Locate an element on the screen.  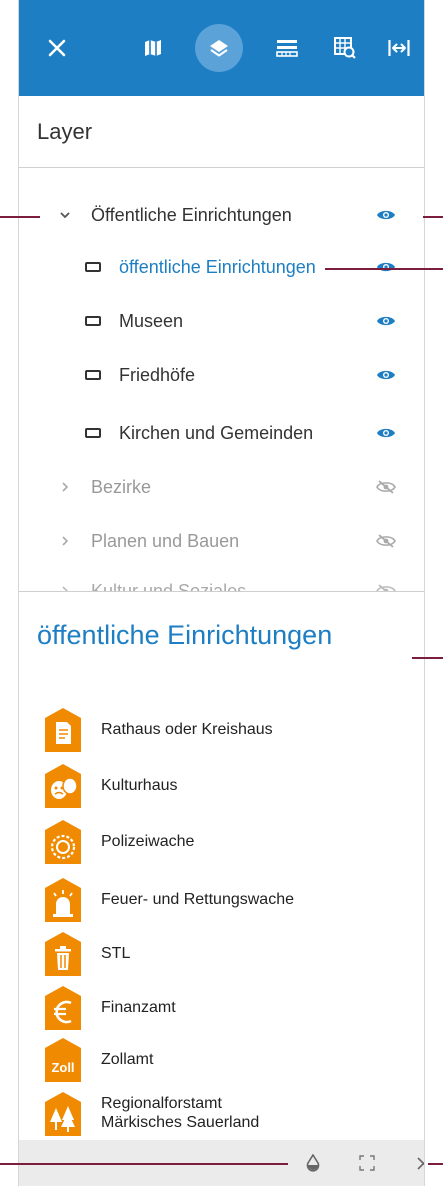
legend-button is located at coordinates (287, 48).